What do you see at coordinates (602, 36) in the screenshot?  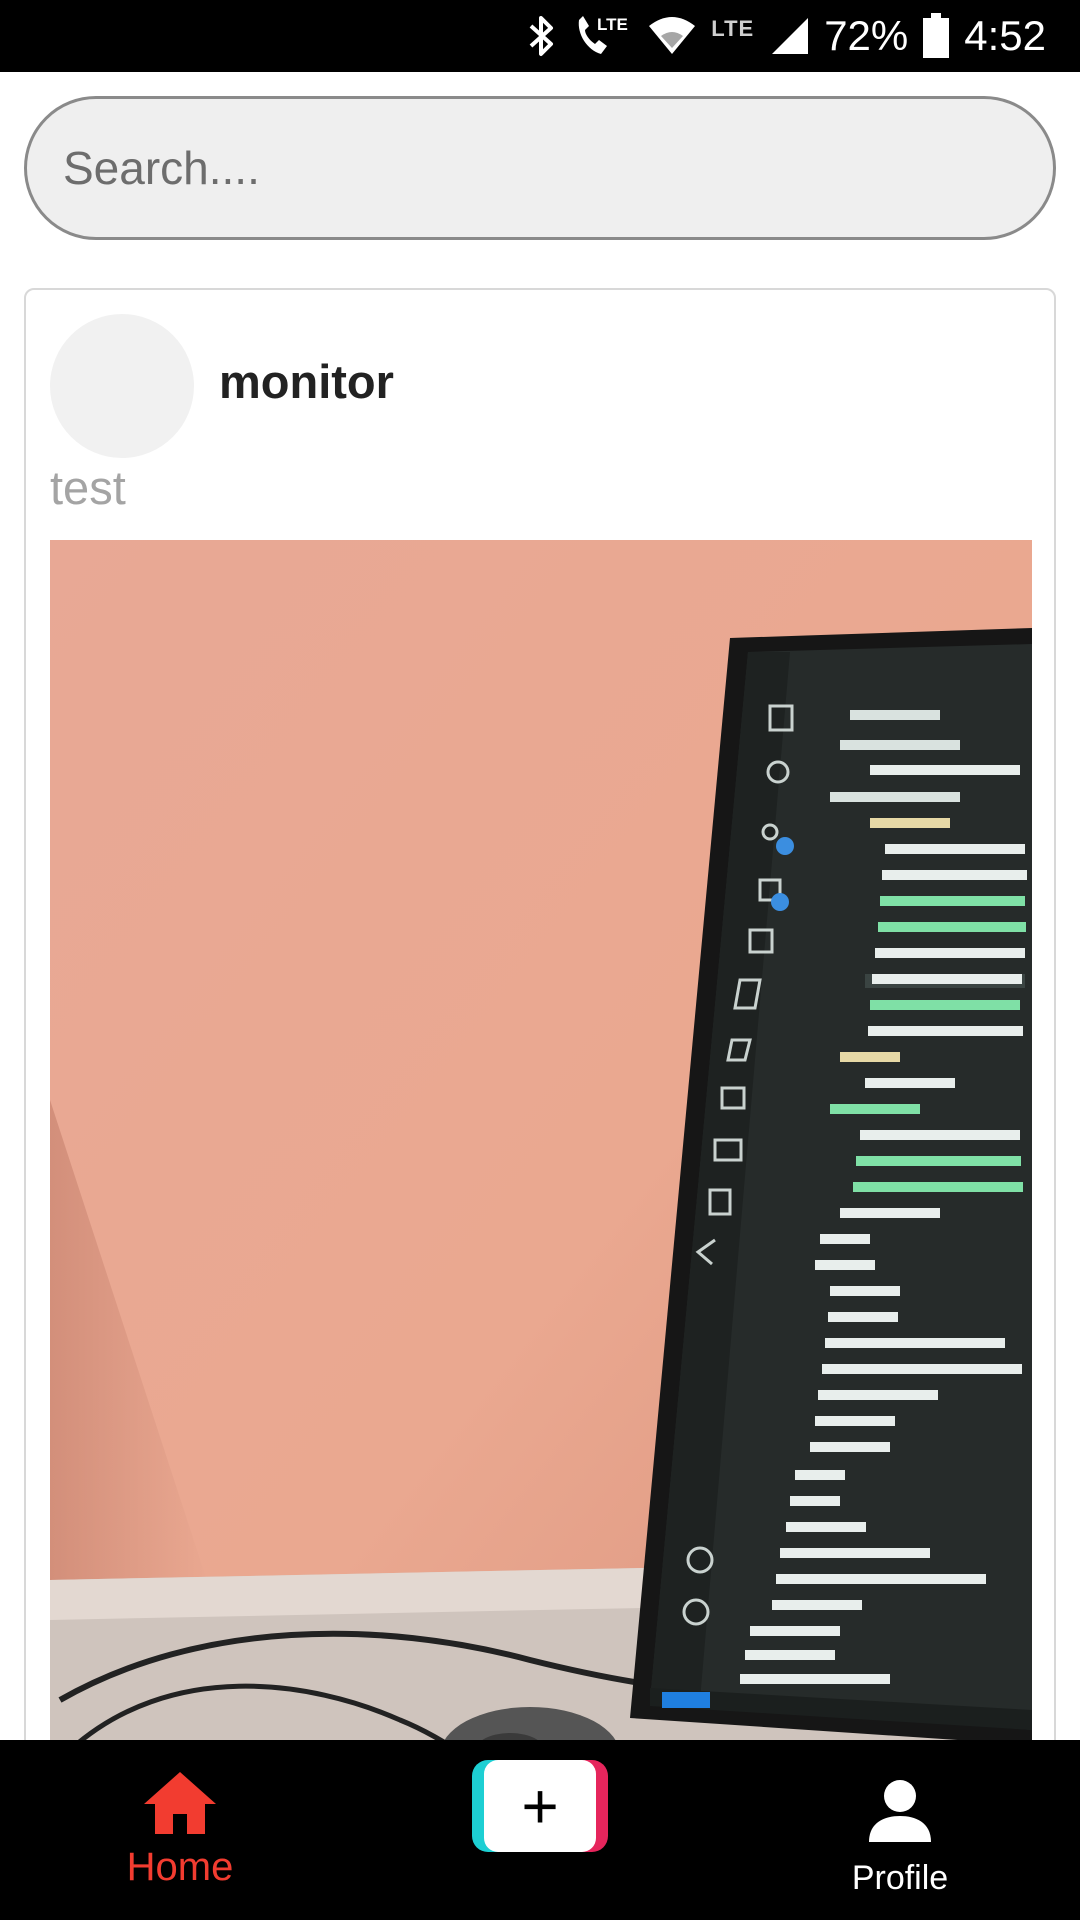 I see `call-lte-icon: LTE` at bounding box center [602, 36].